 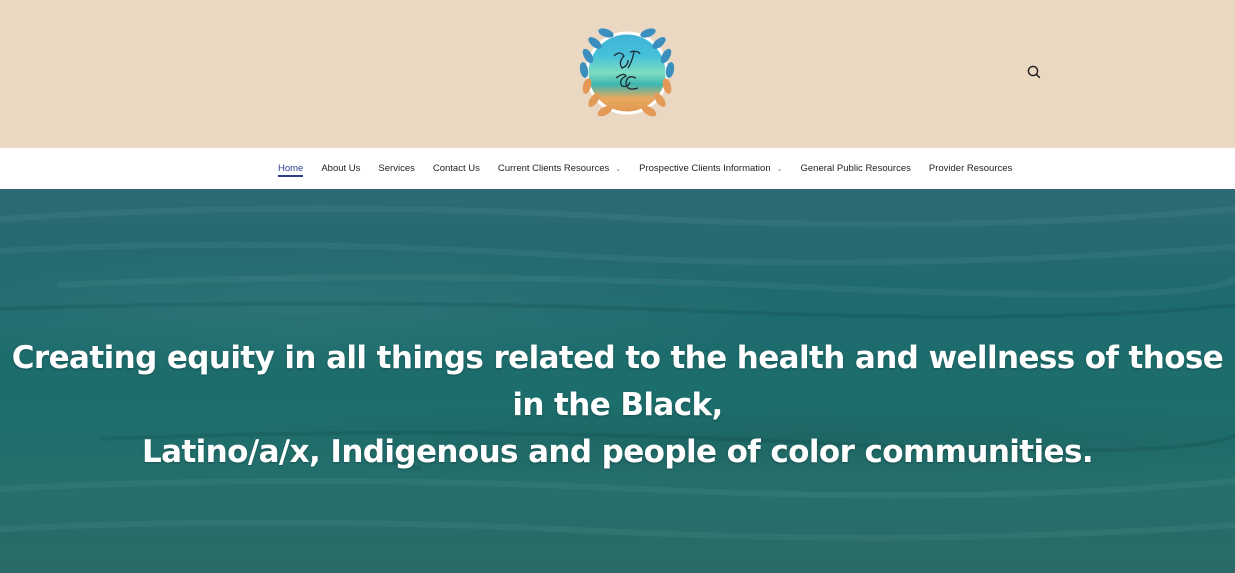 I want to click on nav-item-label: Home, so click(x=291, y=168).